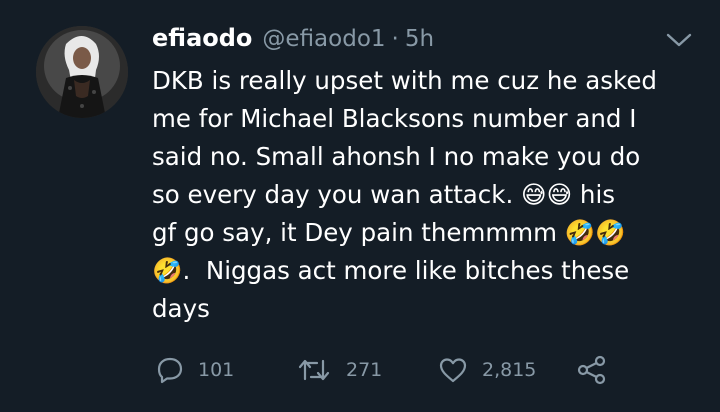 The image size is (720, 412). Describe the element at coordinates (396, 156) in the screenshot. I see `tweet-text-line: said no. Small ahonsh I no make you do` at that location.